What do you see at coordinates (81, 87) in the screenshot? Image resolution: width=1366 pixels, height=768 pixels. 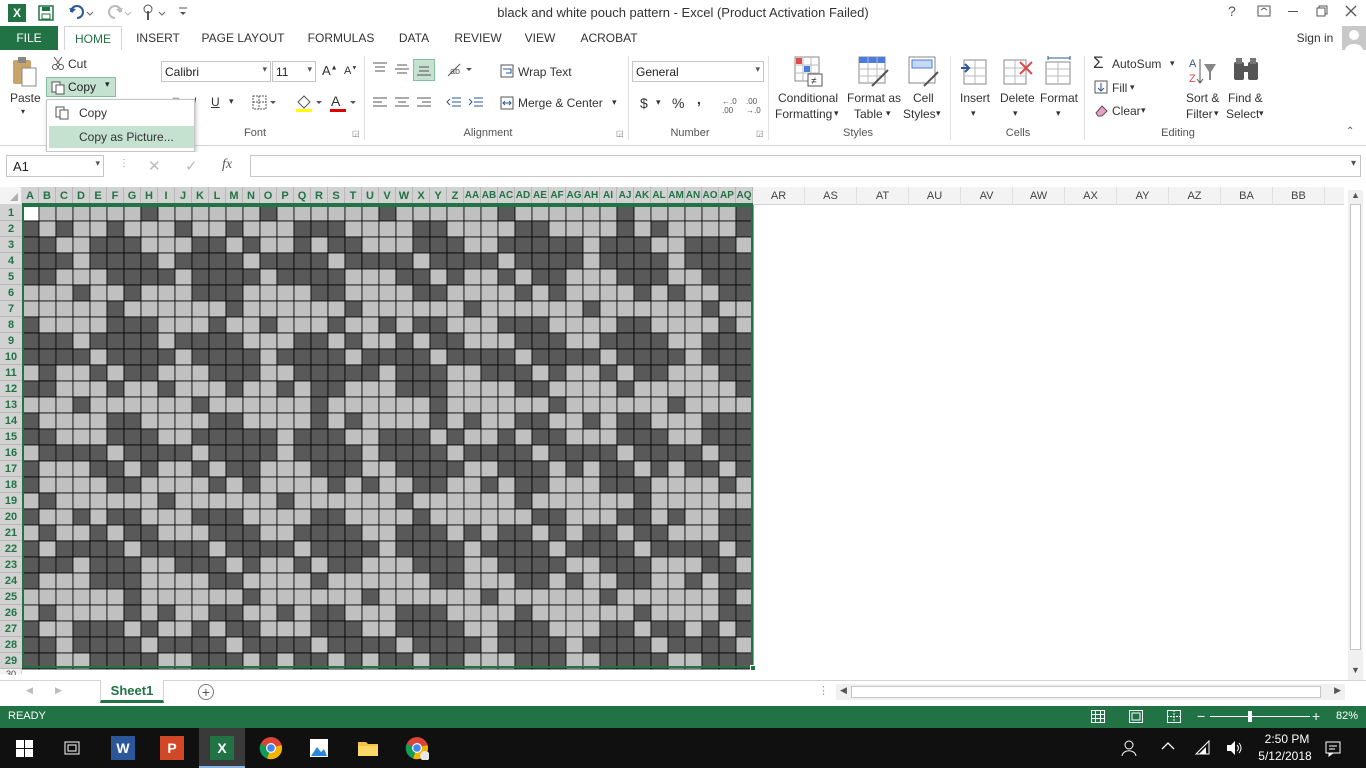 I see `copy-button: Copy ▾` at bounding box center [81, 87].